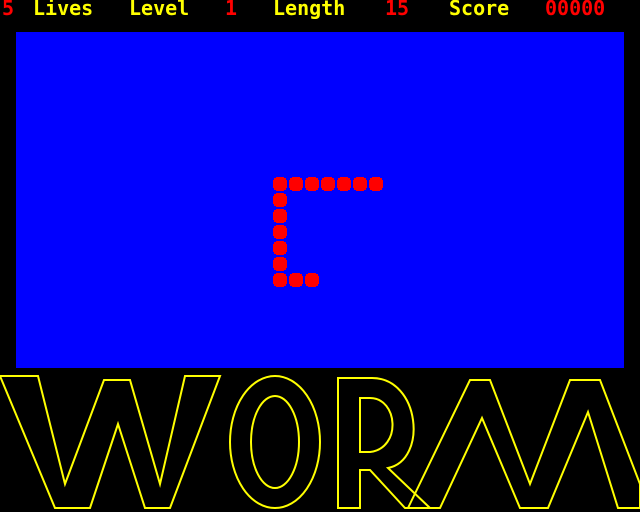  What do you see at coordinates (328, 232) in the screenshot?
I see `worm` at bounding box center [328, 232].